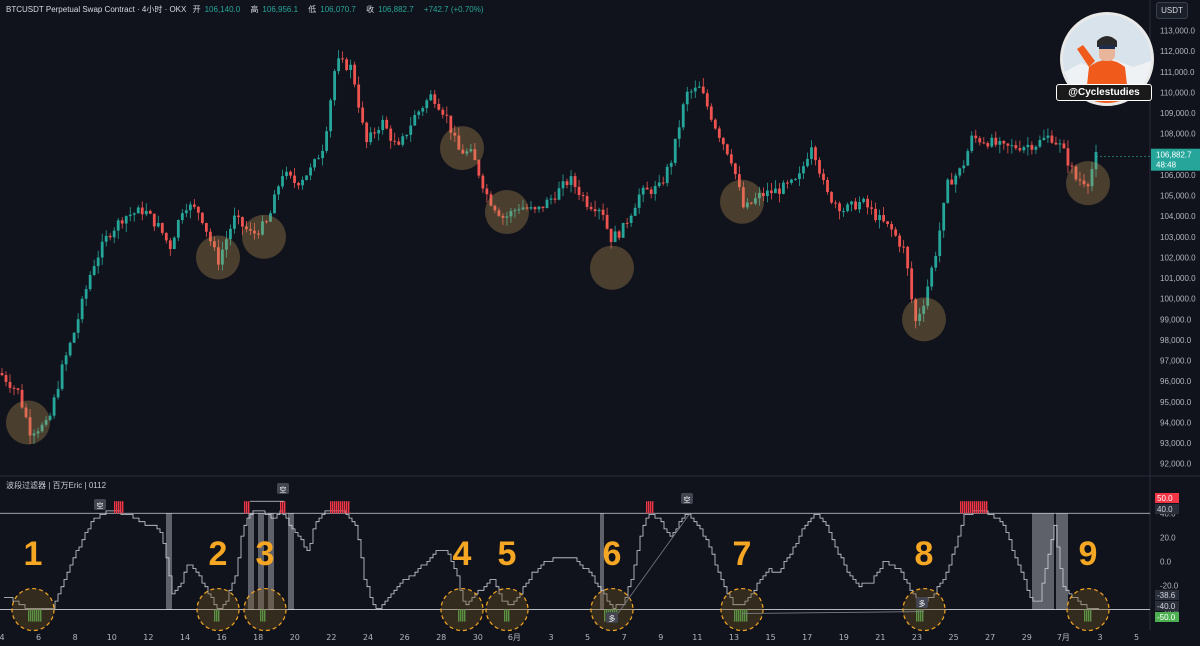 Image resolution: width=1200 pixels, height=646 pixels. Describe the element at coordinates (697, 637) in the screenshot. I see `time-tick-label: 11` at that location.